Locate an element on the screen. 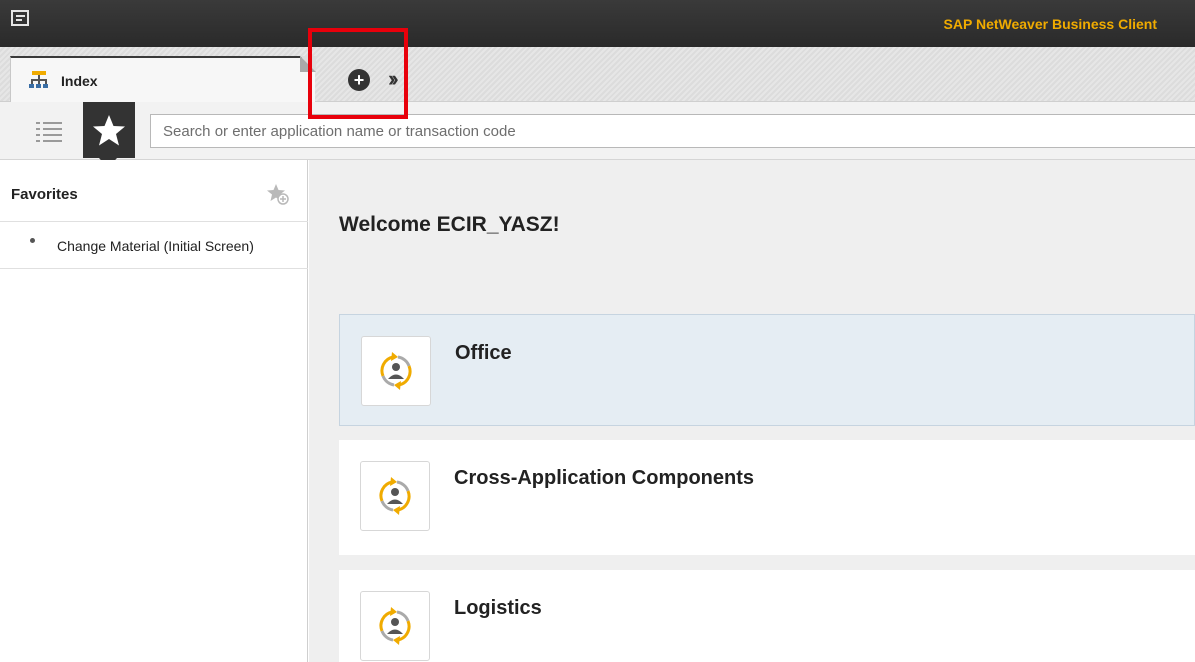 This screenshot has height=662, width=1195. star-add-icon is located at coordinates (278, 194).